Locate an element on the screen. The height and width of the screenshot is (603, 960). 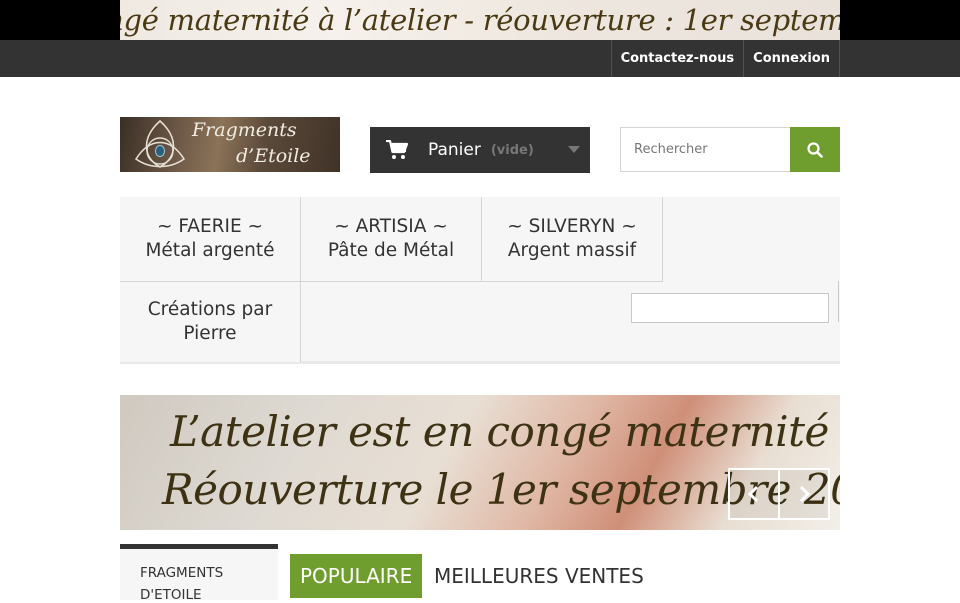
menu-item-subtitle: Argent massif is located at coordinates (572, 250).